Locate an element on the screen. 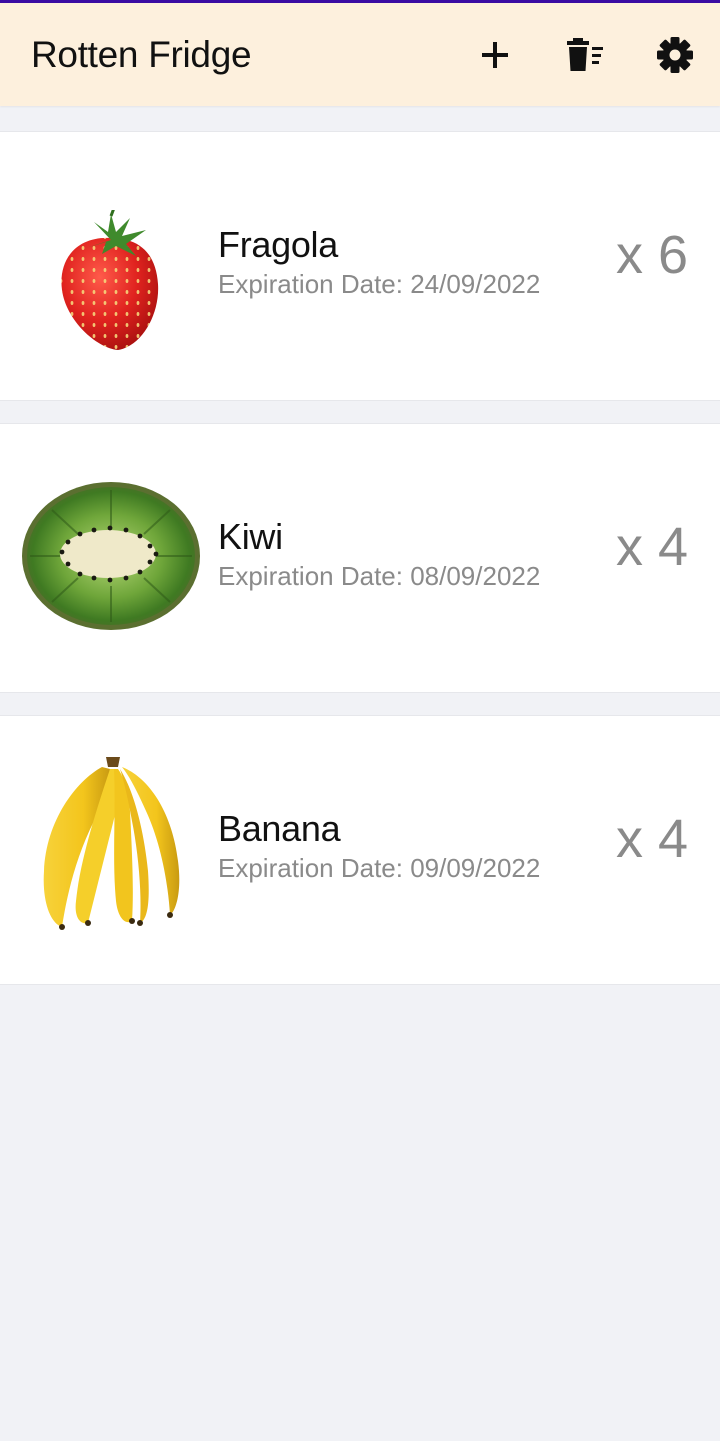 This screenshot has width=720, height=1441. app-title: Rotten Fridge is located at coordinates (141, 54).